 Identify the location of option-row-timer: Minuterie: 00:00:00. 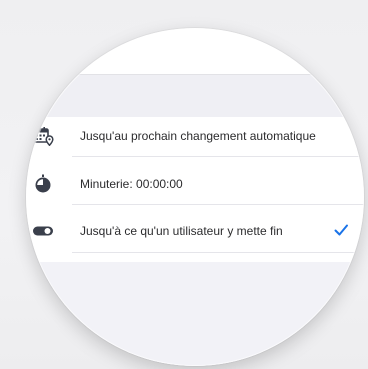
(195, 184).